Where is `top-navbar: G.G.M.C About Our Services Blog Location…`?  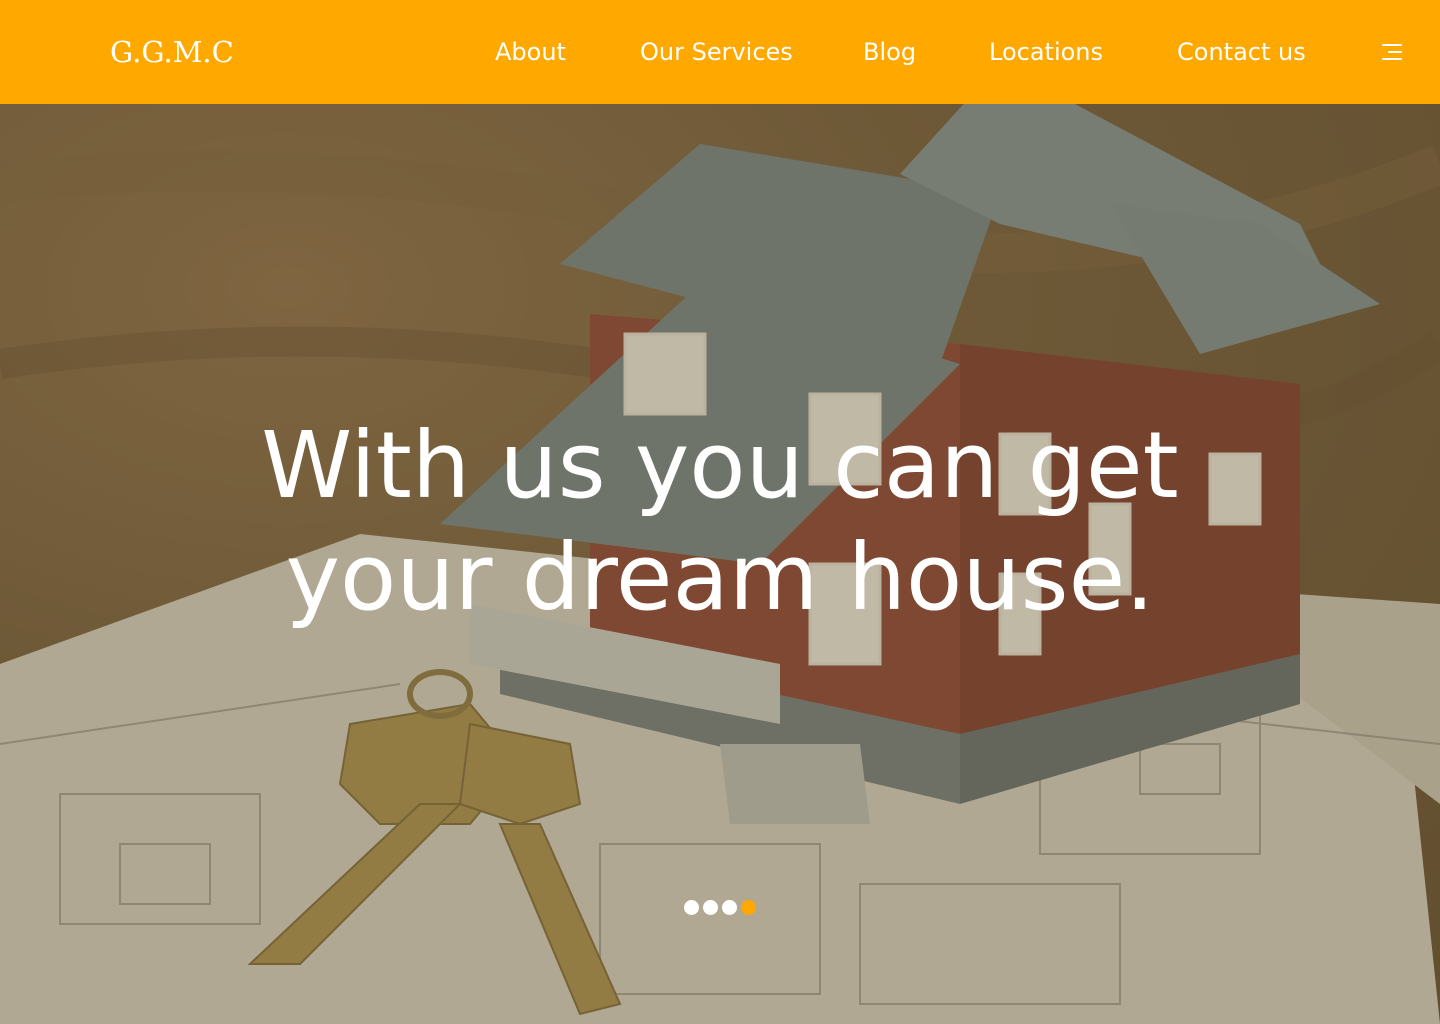
top-navbar: G.G.M.C About Our Services Blog Location… is located at coordinates (720, 52).